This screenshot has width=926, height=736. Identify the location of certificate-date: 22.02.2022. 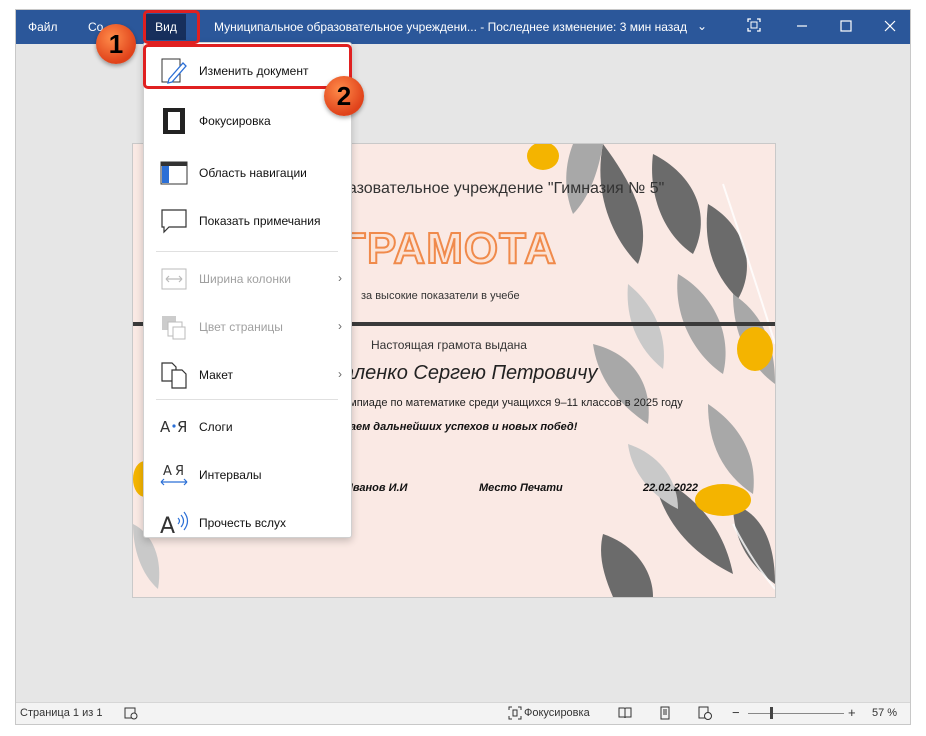
(671, 488).